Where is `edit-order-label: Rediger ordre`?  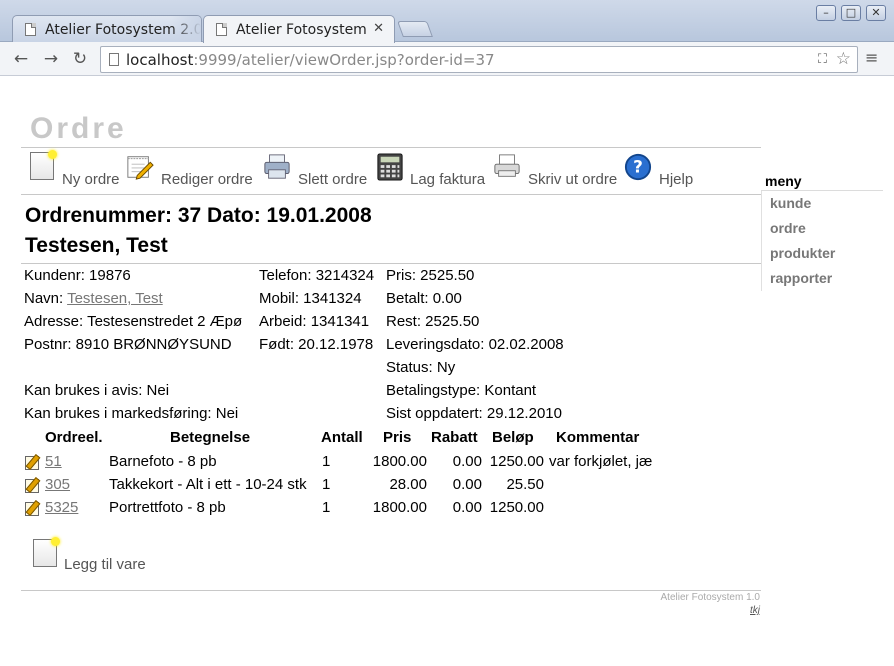
edit-order-label: Rediger ordre is located at coordinates (207, 179).